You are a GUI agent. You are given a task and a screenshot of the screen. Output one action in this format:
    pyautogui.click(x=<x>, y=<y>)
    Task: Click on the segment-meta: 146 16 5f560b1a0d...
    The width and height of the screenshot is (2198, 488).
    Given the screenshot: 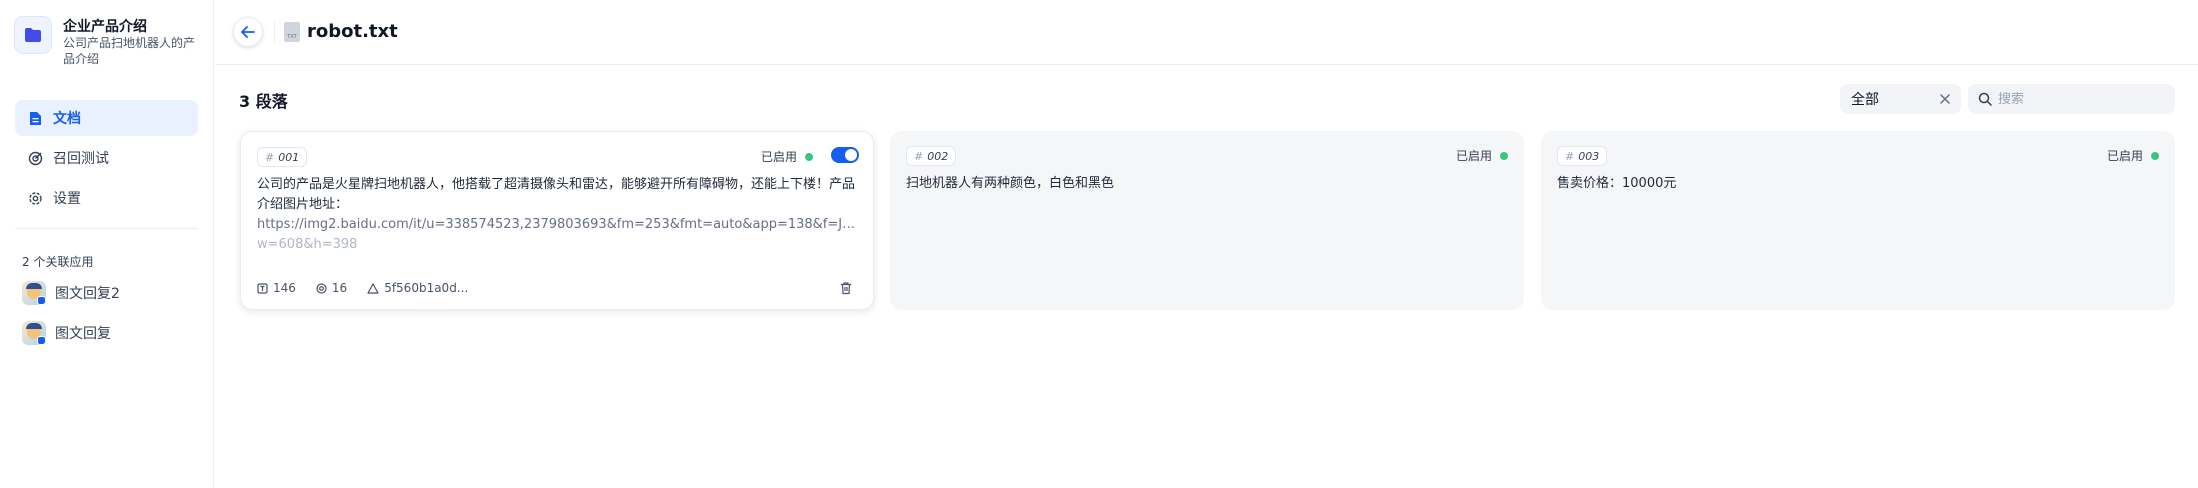 What is the action you would take?
    pyautogui.click(x=372, y=288)
    